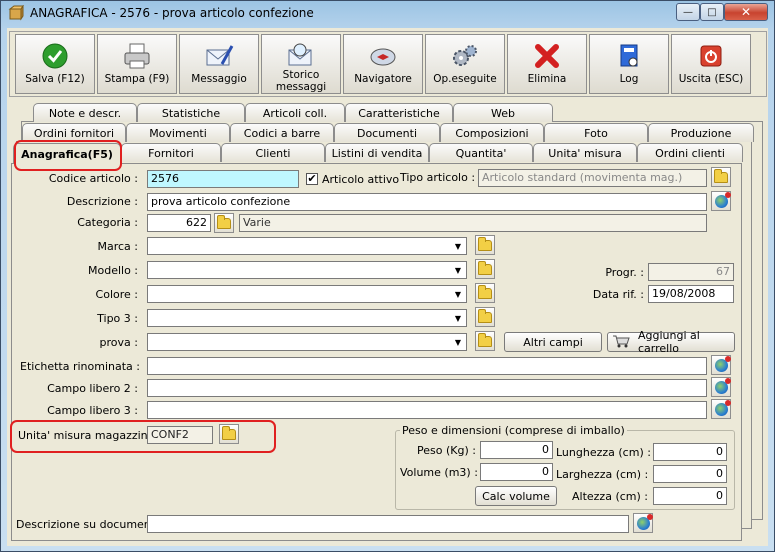  Describe the element at coordinates (721, 409) in the screenshot. I see `campo3-globe-button` at that location.